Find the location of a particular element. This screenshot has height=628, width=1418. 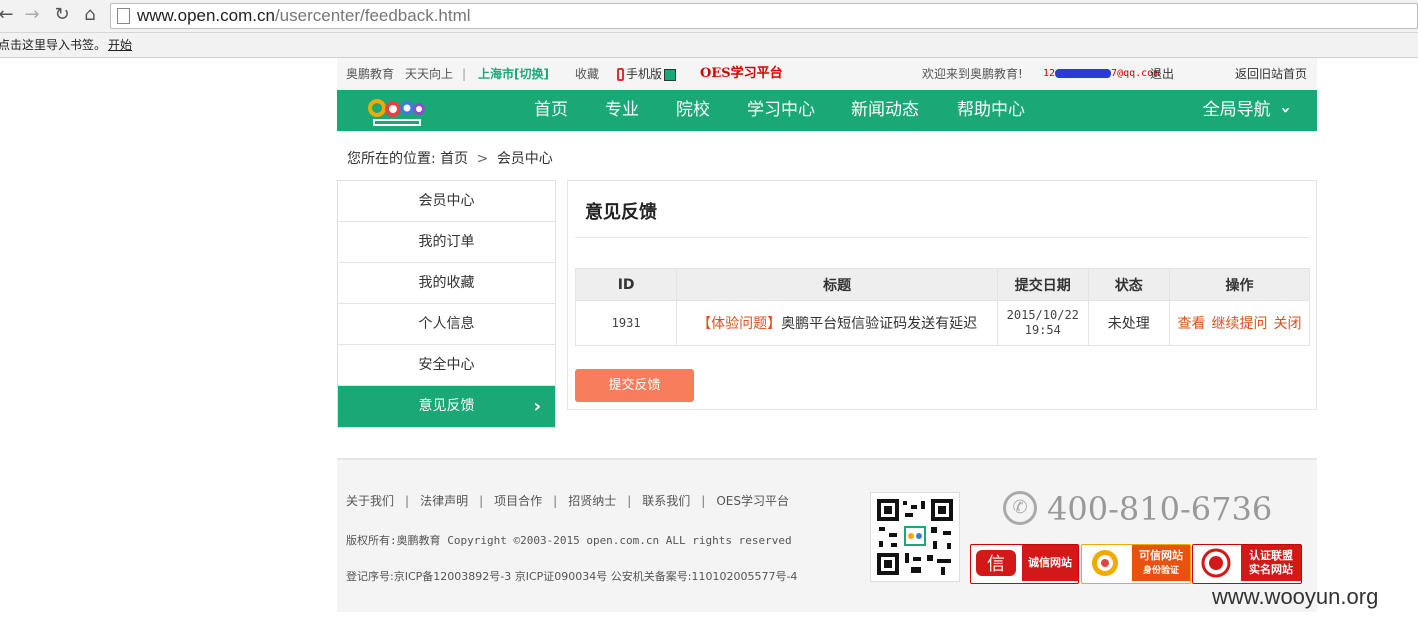

sidebar-item-favorites: 我的收藏 is located at coordinates (446, 283).